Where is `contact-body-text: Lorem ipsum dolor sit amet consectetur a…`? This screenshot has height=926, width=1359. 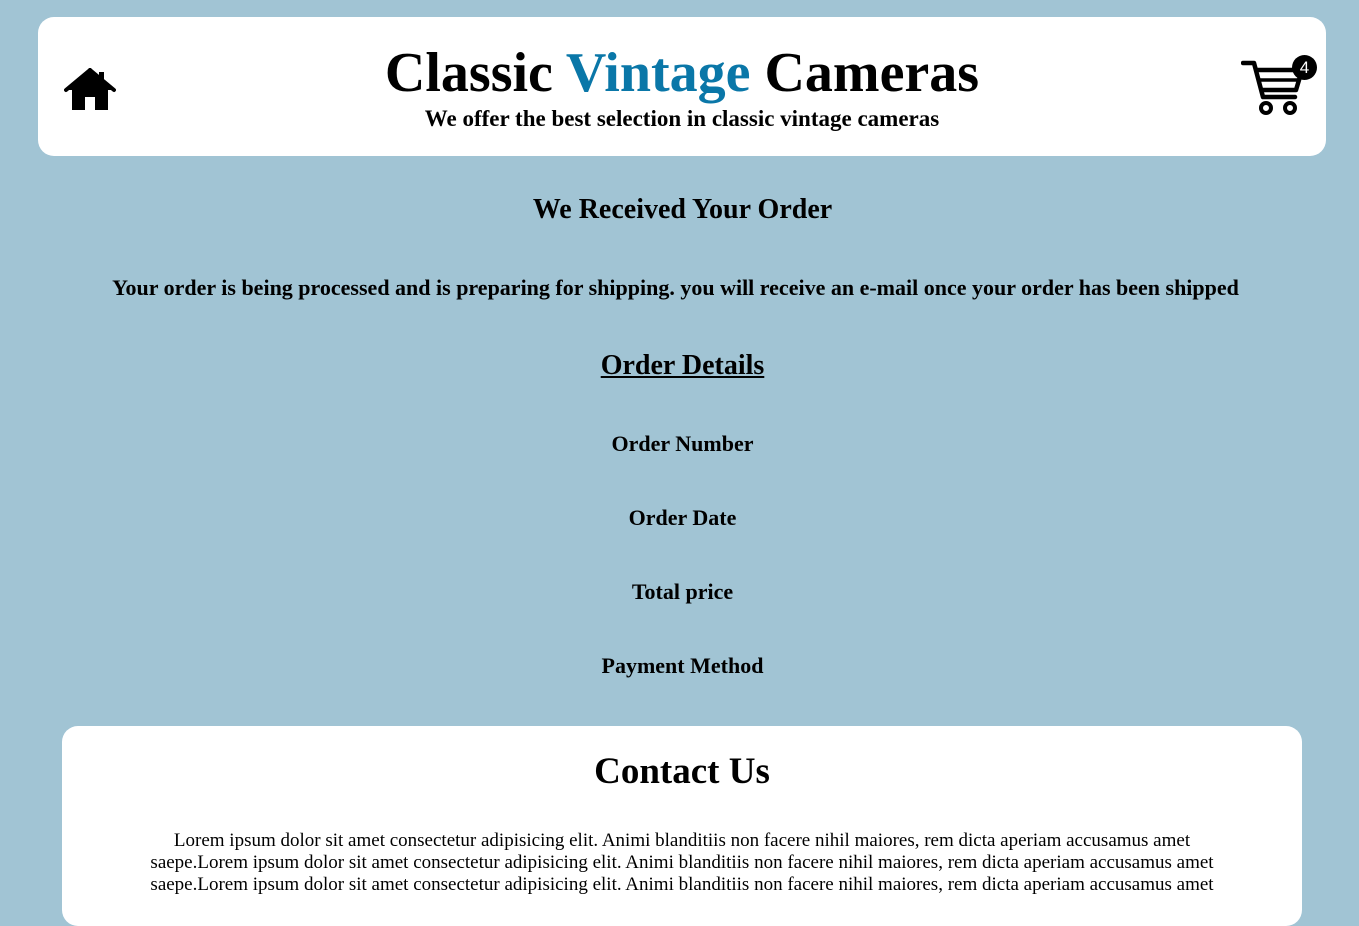 contact-body-text: Lorem ipsum dolor sit amet consectetur a… is located at coordinates (682, 862).